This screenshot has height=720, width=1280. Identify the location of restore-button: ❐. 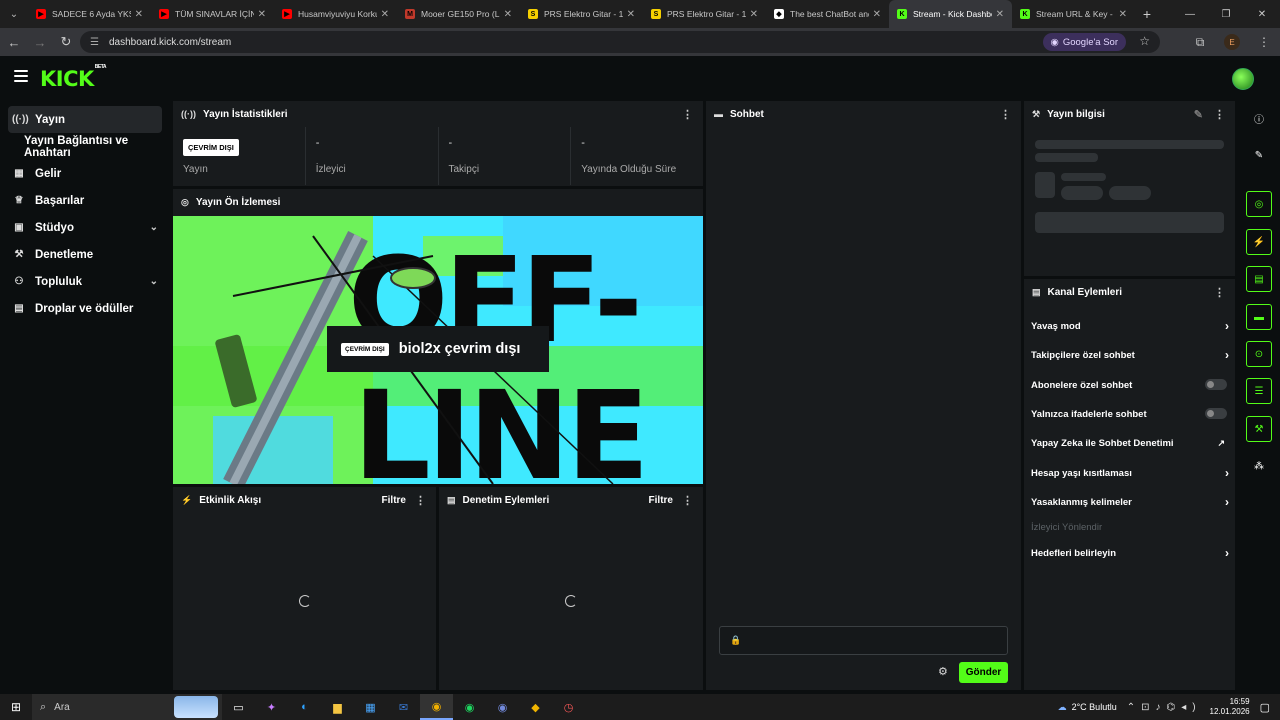
(1226, 14).